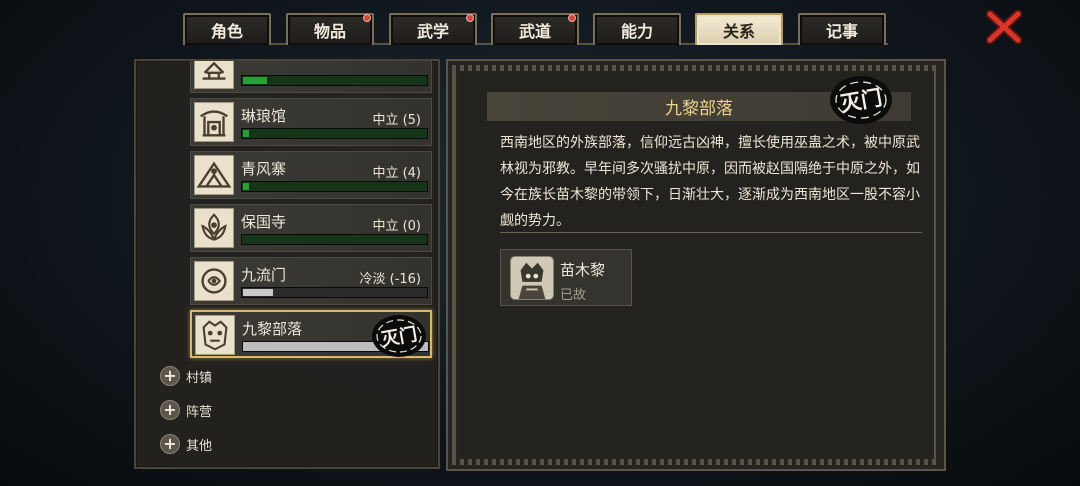 The width and height of the screenshot is (1080, 486). I want to click on faction-name: 琳琅馆, so click(264, 116).